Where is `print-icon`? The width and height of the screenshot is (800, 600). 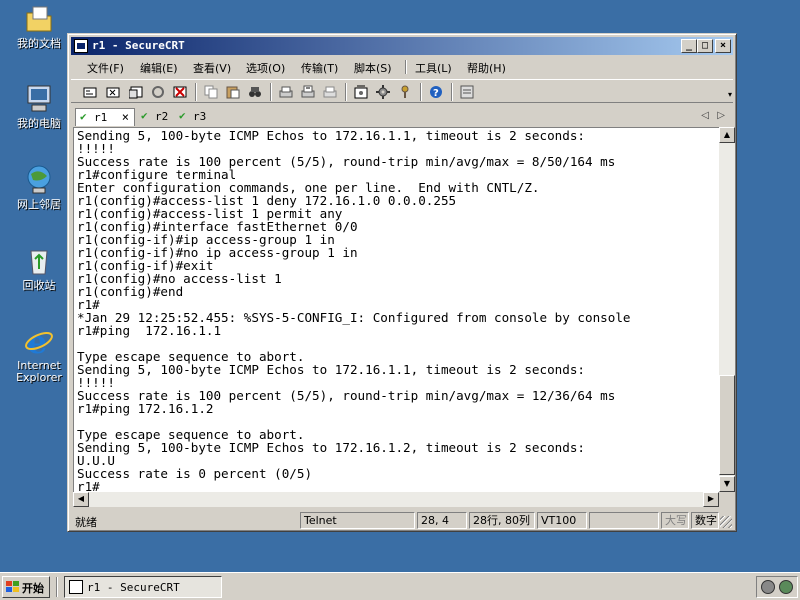
print-icon is located at coordinates (286, 92).